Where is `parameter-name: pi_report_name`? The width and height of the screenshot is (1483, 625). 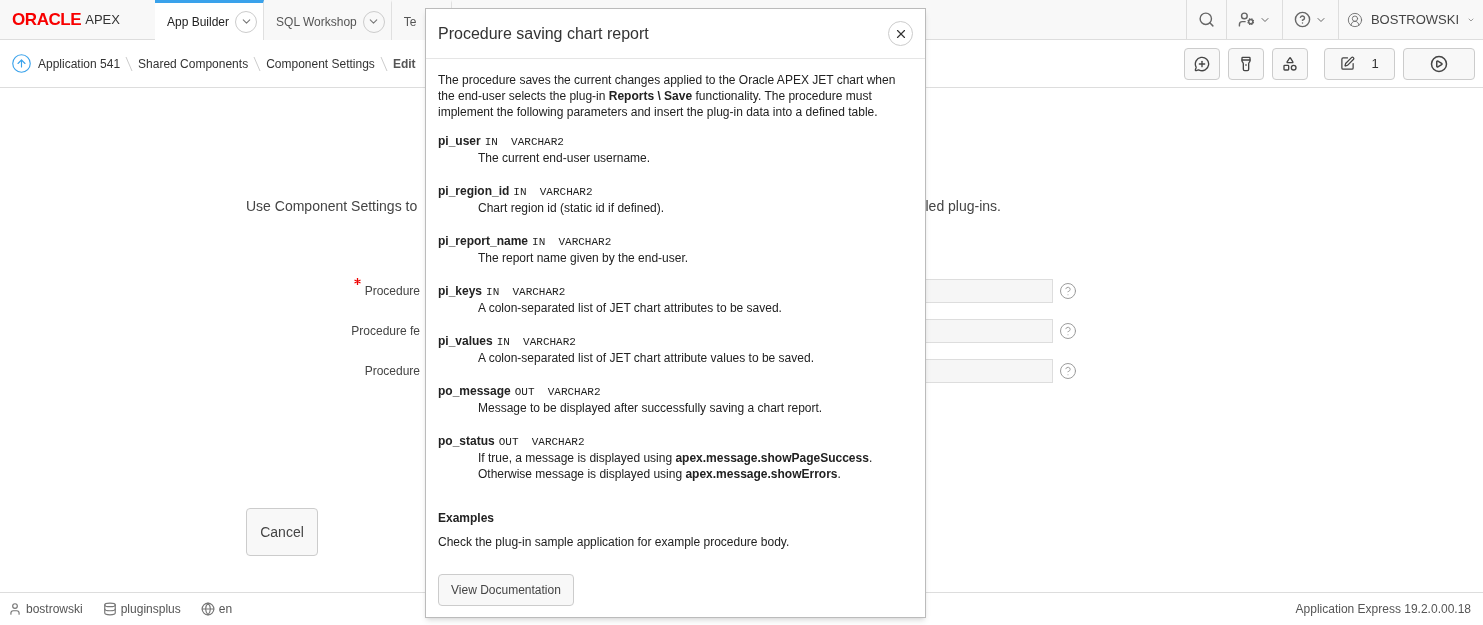 parameter-name: pi_report_name is located at coordinates (483, 241).